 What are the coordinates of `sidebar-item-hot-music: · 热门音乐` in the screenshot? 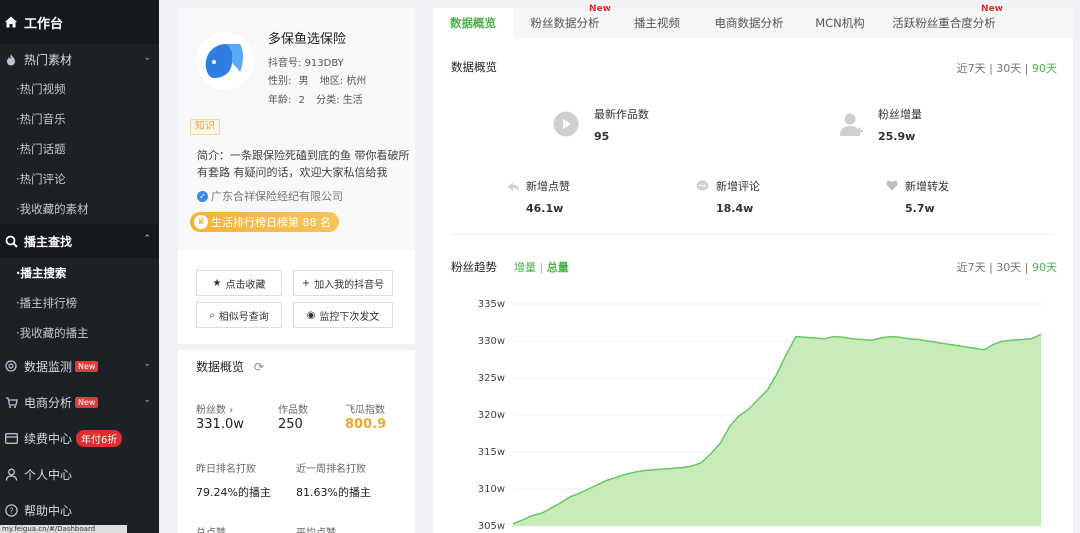 It's located at (79, 119).